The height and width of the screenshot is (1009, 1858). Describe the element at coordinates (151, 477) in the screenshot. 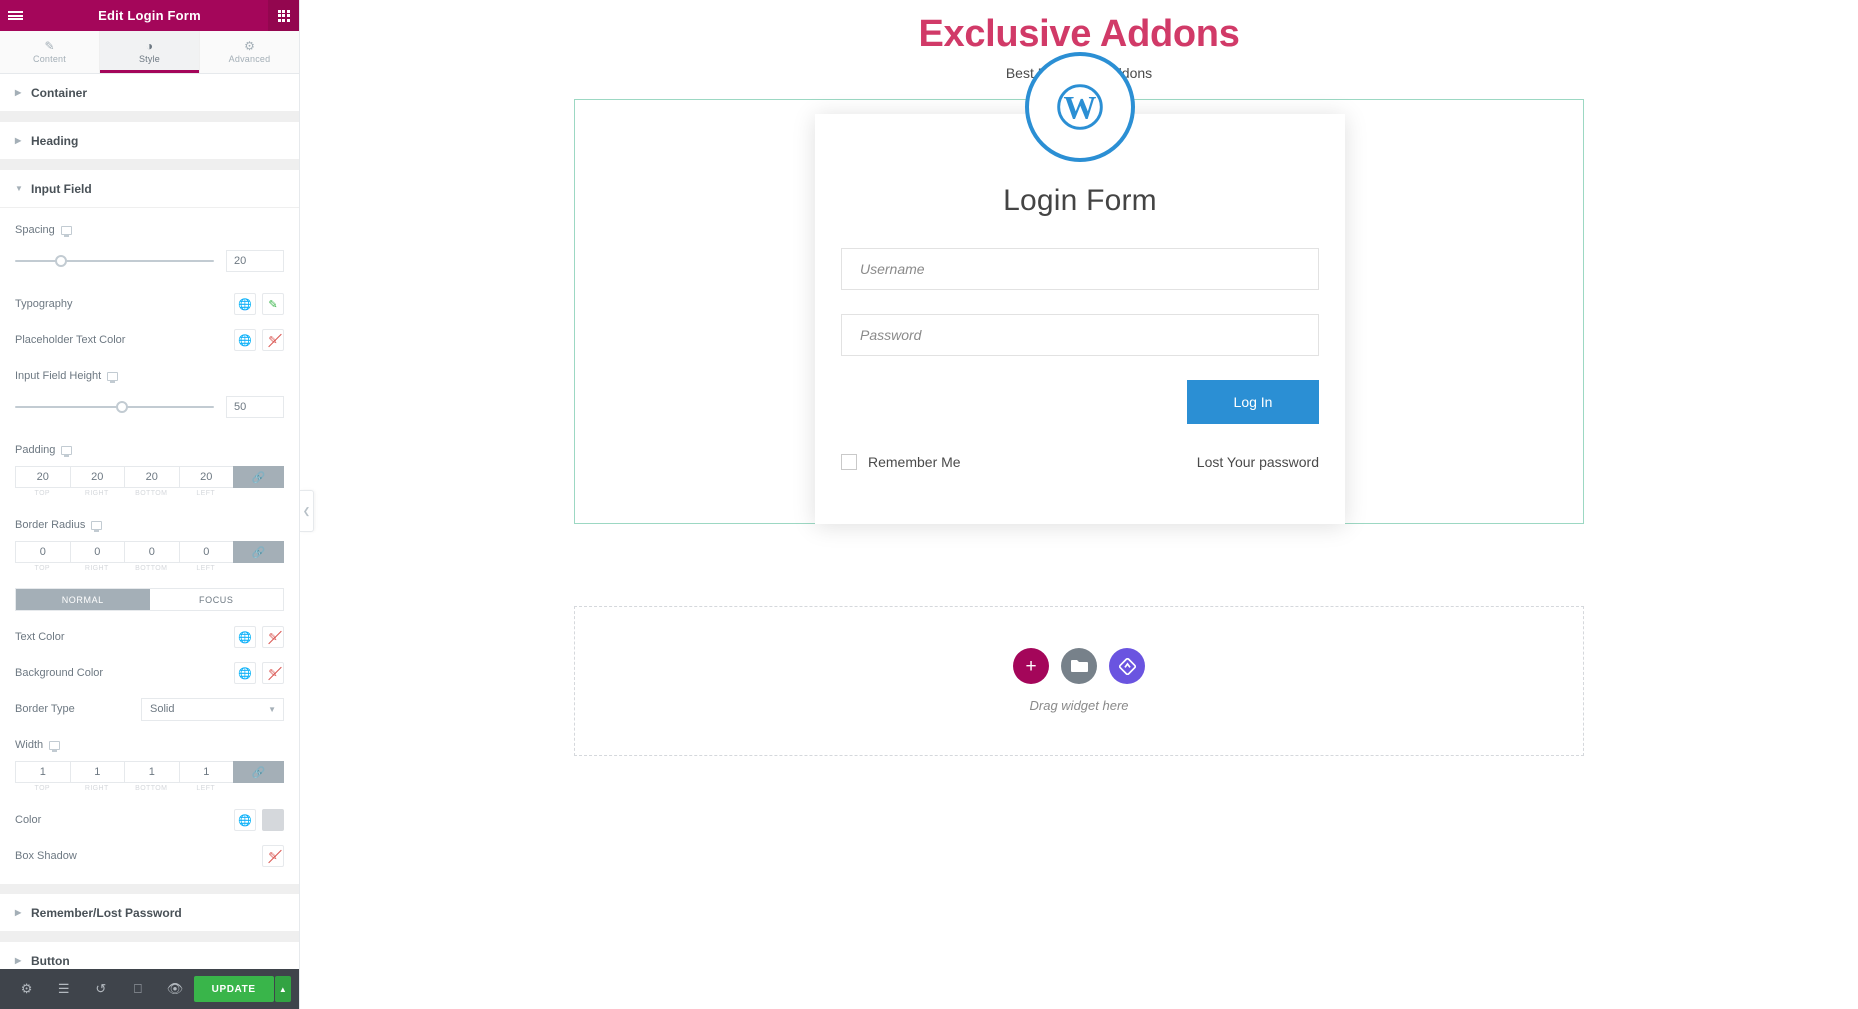

I see `padding-bottom-input: 20` at that location.